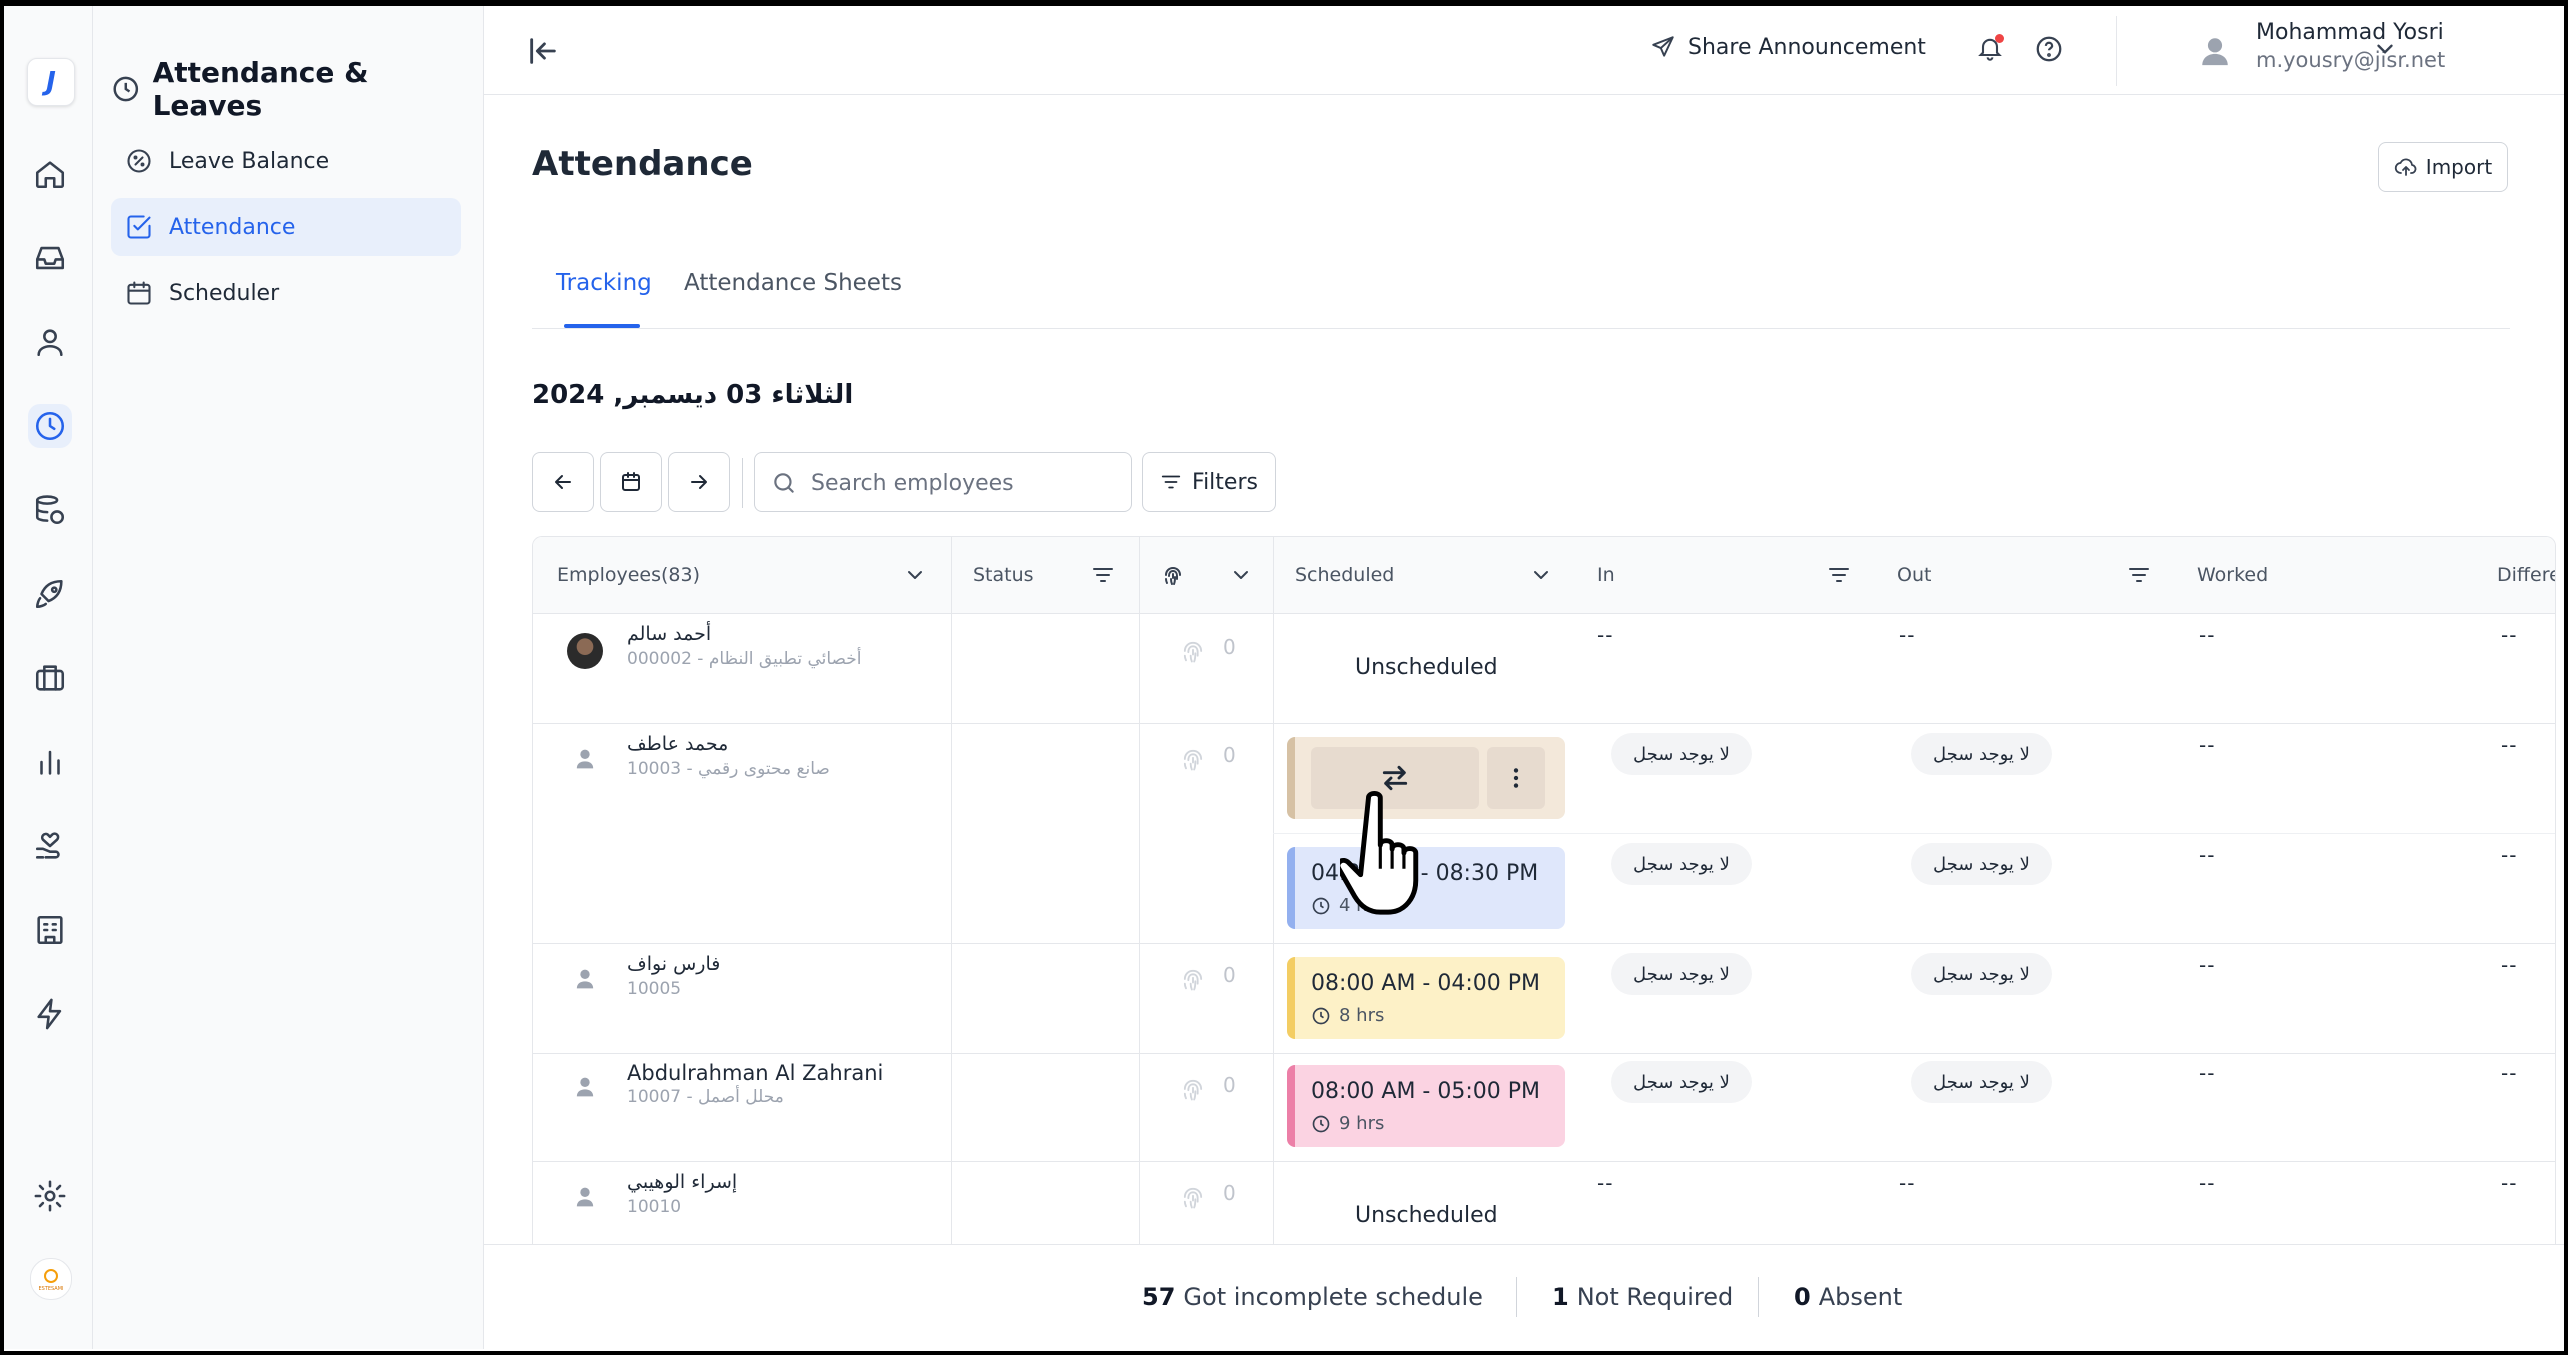 This screenshot has height=1355, width=2568. Describe the element at coordinates (286, 227) in the screenshot. I see `sidebar-item-attendance: Attendance` at that location.